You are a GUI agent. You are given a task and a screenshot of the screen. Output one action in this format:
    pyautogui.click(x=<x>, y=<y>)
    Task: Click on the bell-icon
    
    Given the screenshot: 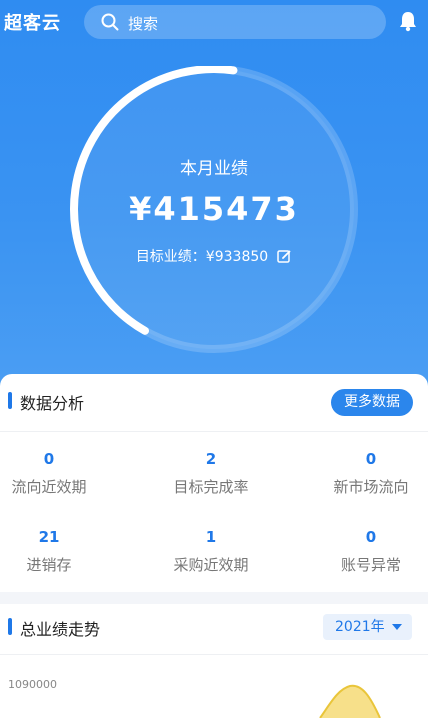 What is the action you would take?
    pyautogui.click(x=408, y=21)
    